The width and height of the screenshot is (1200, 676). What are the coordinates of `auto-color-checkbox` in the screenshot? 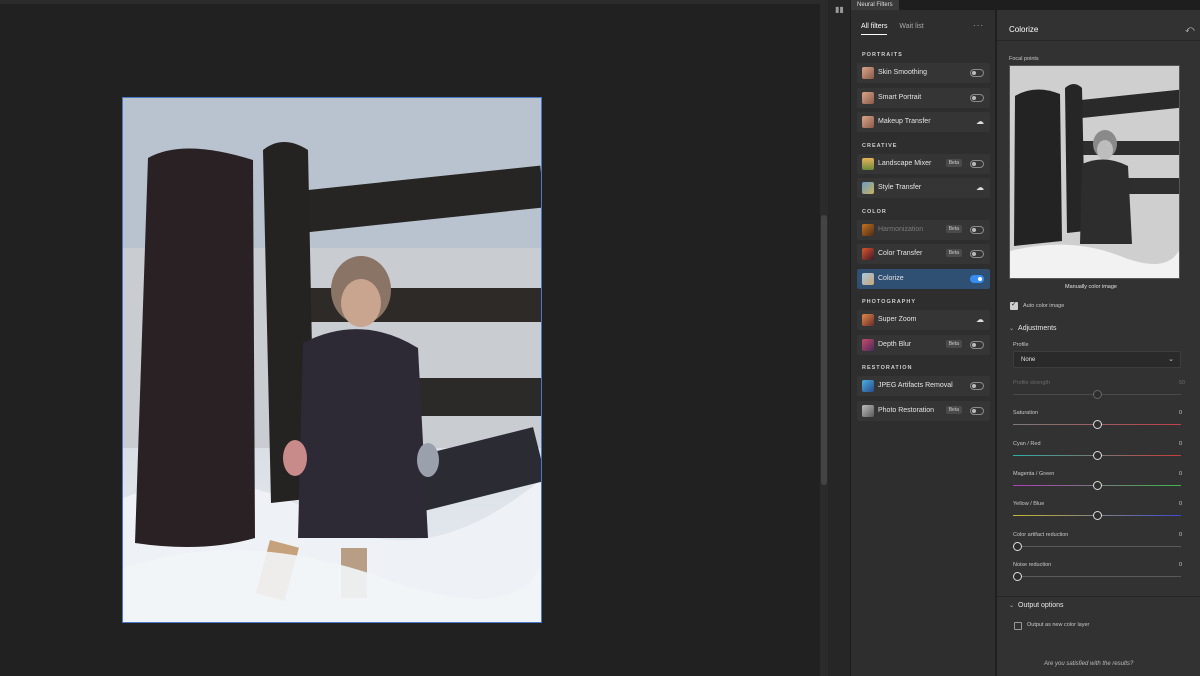 It's located at (1014, 305).